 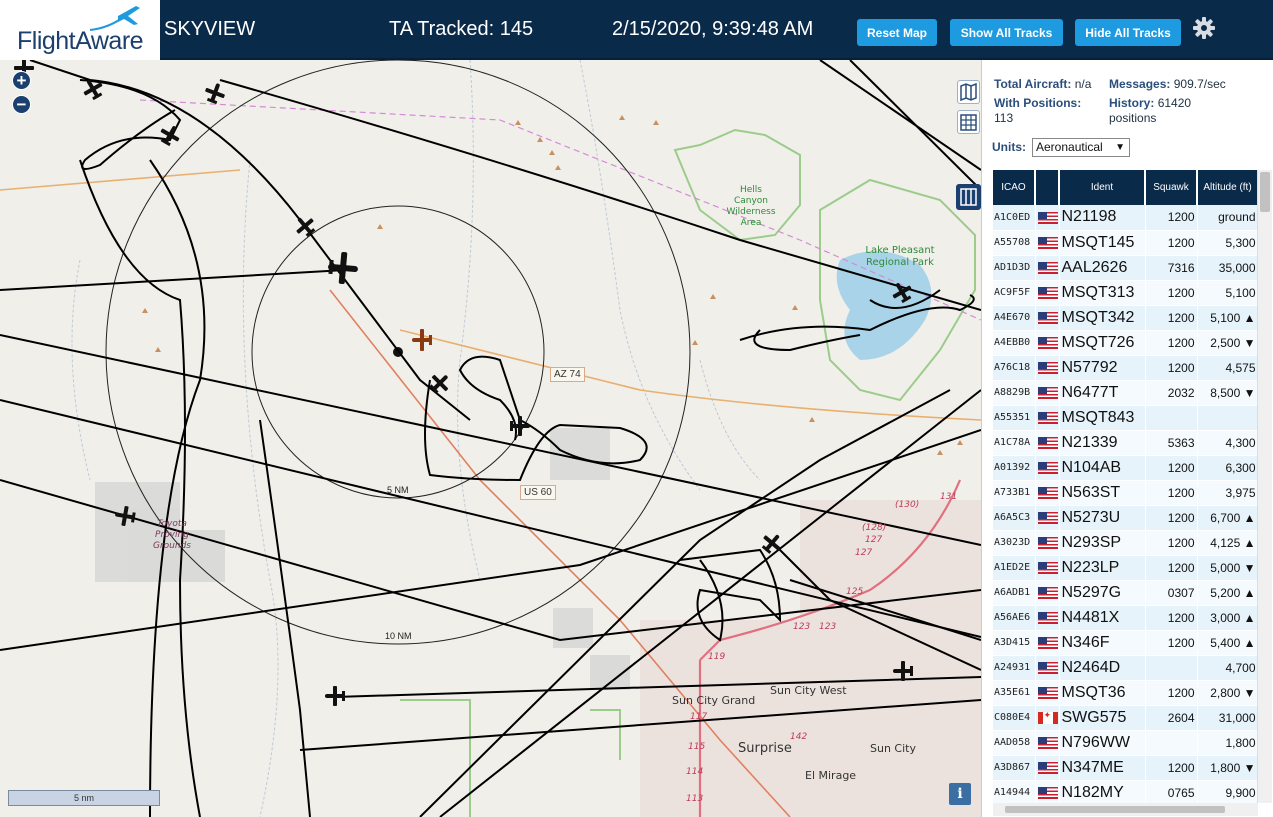 What do you see at coordinates (1125, 368) in the screenshot?
I see `table-row: A76C18 N57792 1200 4,575` at bounding box center [1125, 368].